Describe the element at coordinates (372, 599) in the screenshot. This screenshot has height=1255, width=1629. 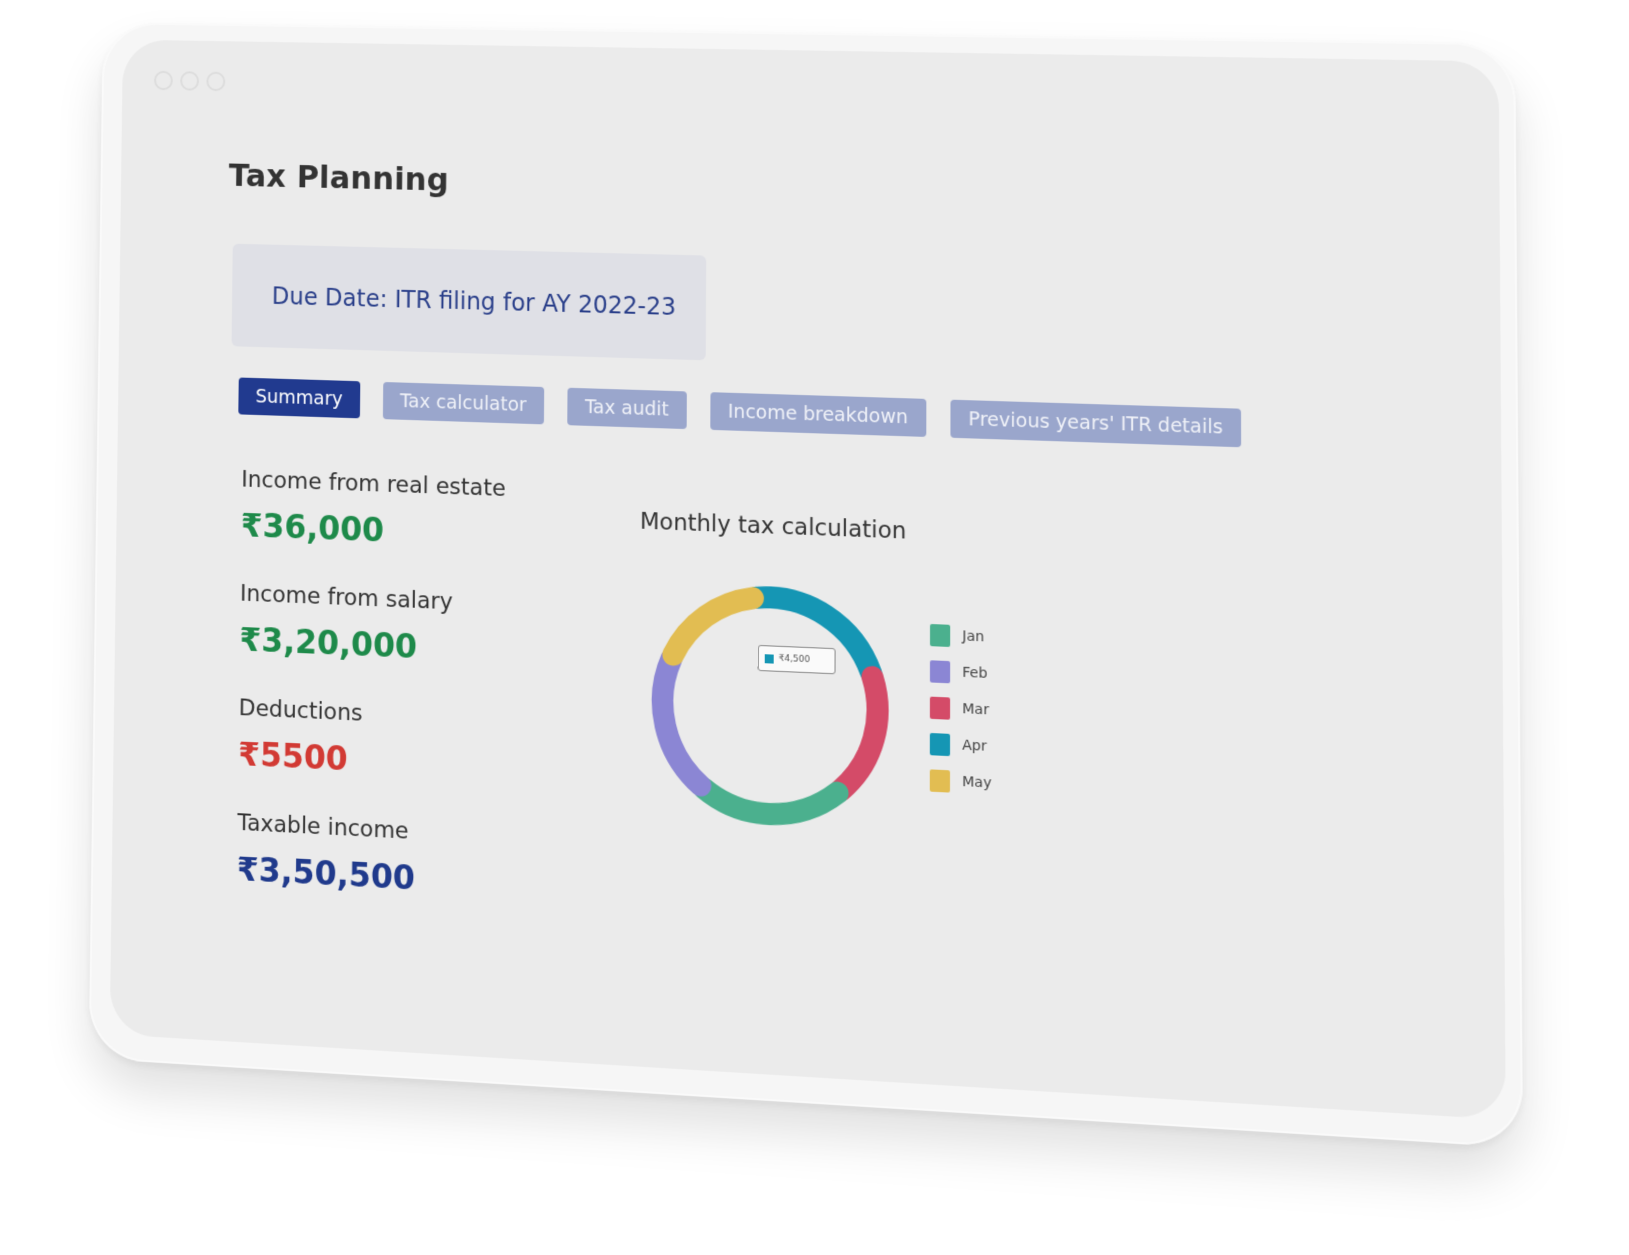
I see `stat-label: Income from salary` at that location.